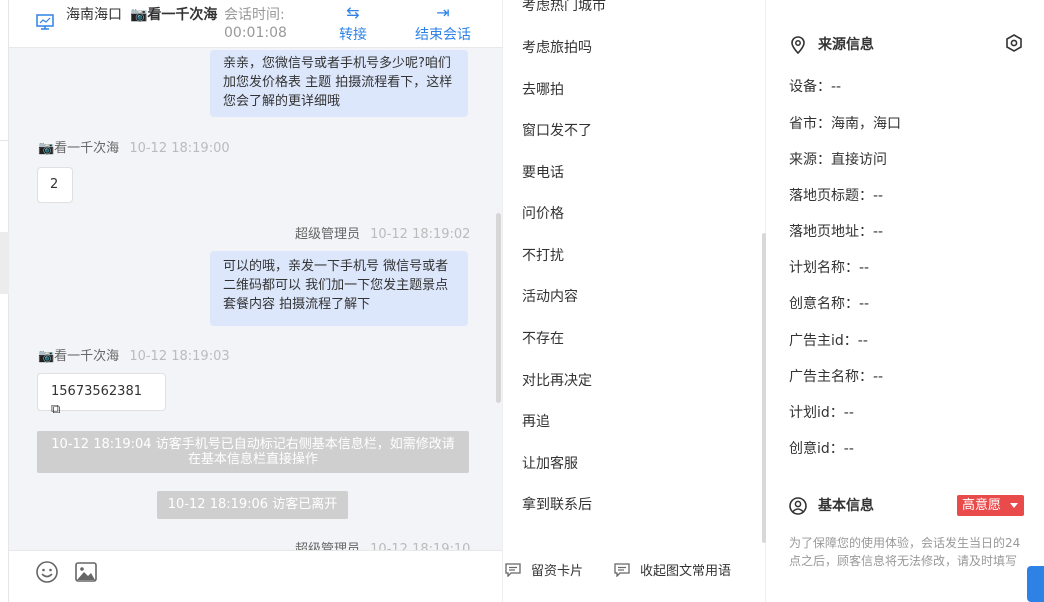 This screenshot has height=602, width=1044. Describe the element at coordinates (543, 339) in the screenshot. I see `phrase-item: 不存在` at that location.